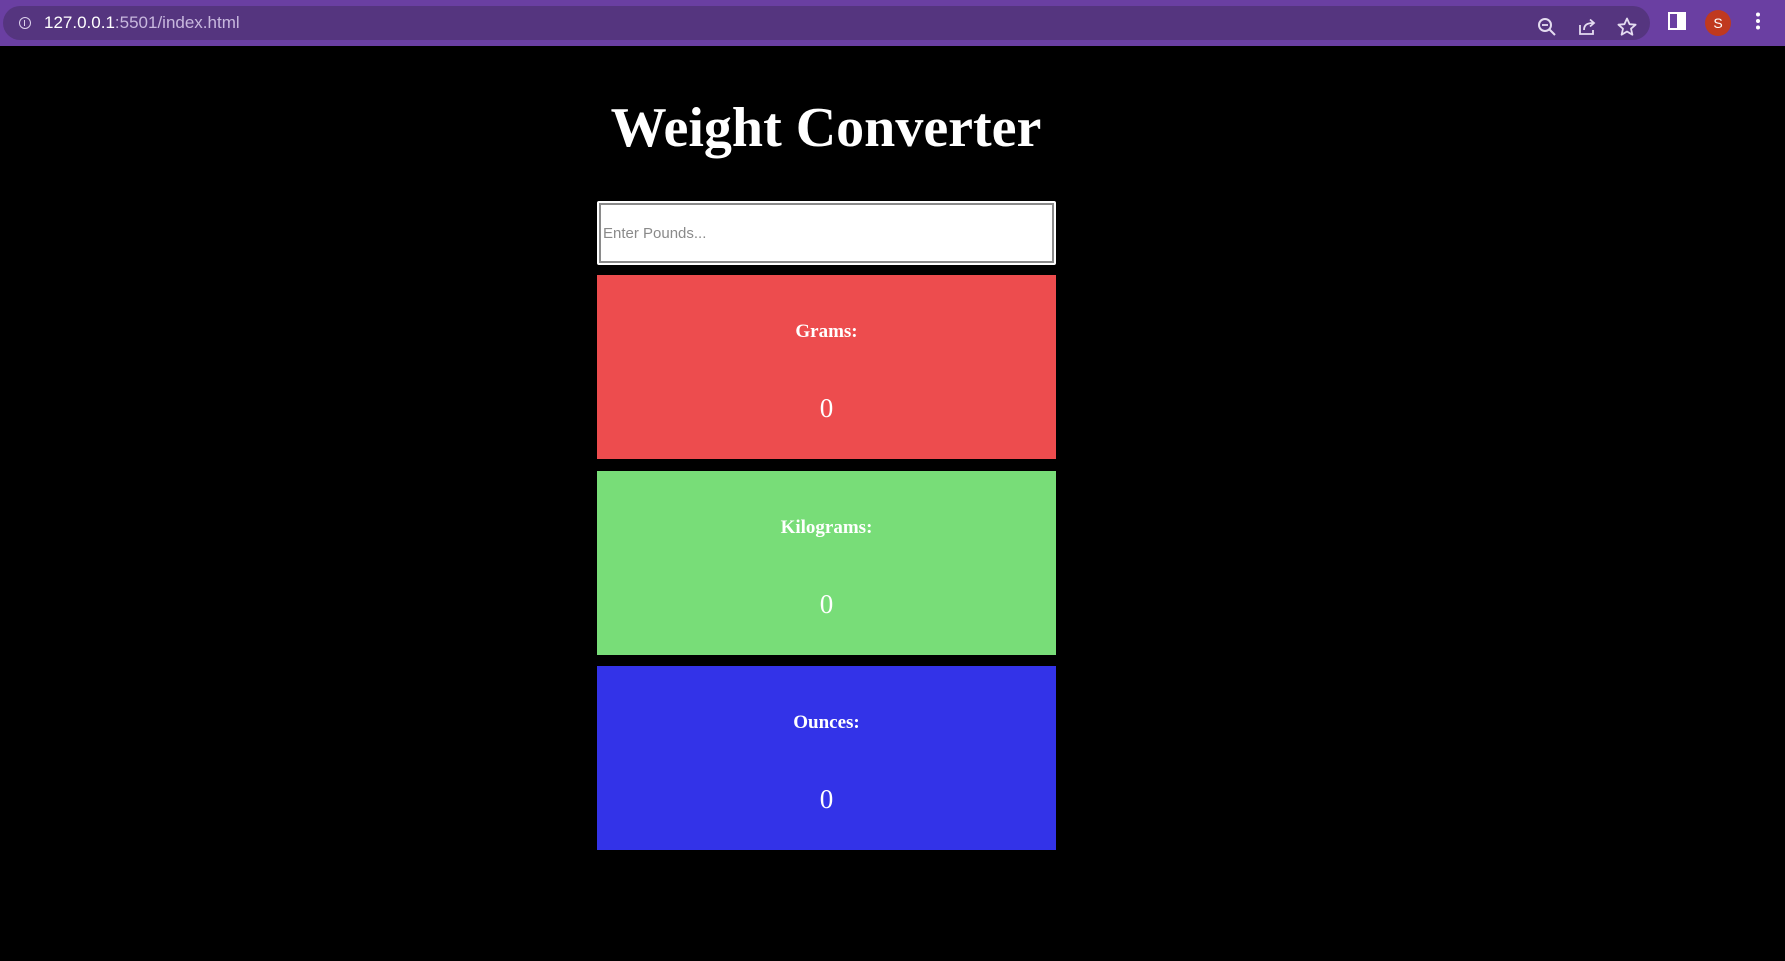 The height and width of the screenshot is (961, 1785). What do you see at coordinates (826, 799) in the screenshot?
I see `ounces-value: 0` at bounding box center [826, 799].